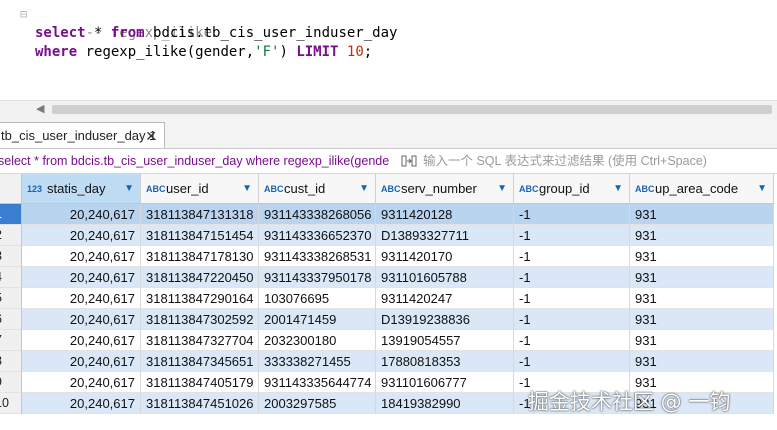 This screenshot has height=430, width=777. I want to click on row-number: 2, so click(11, 235).